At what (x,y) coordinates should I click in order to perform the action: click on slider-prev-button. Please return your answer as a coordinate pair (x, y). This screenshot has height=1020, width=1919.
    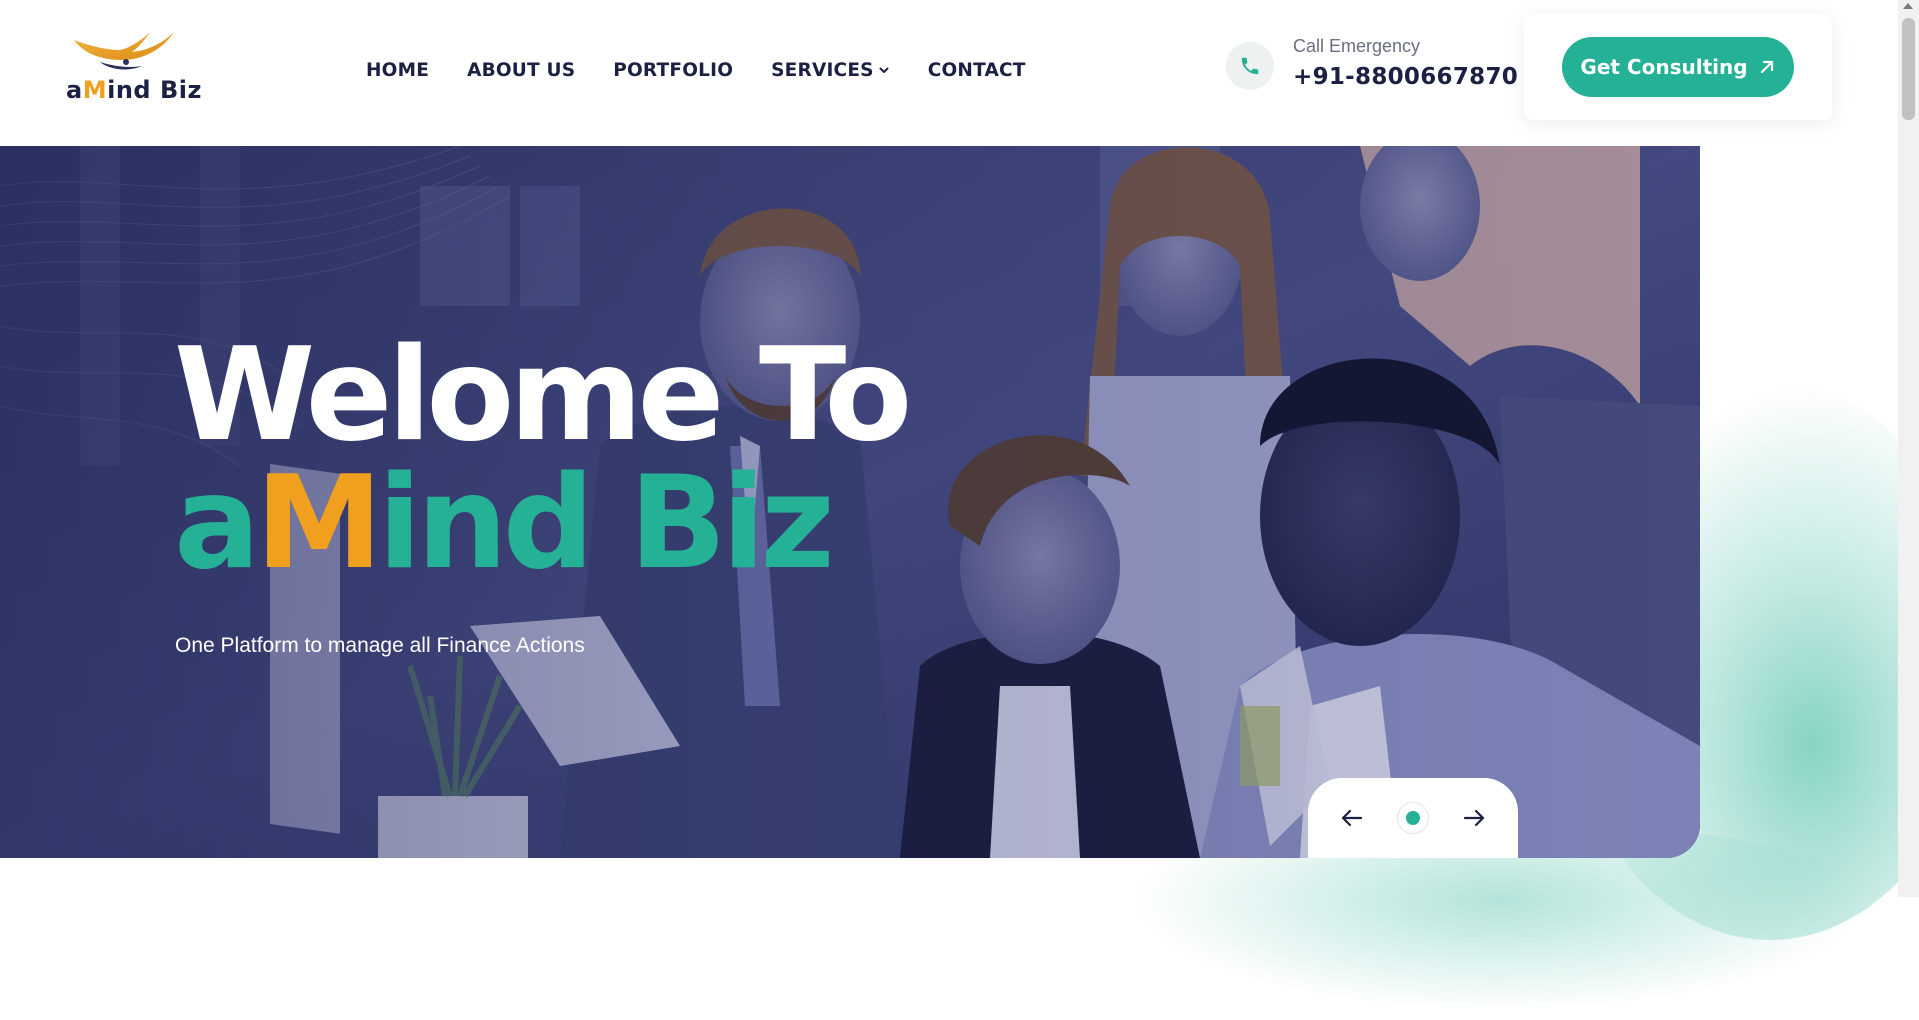
    Looking at the image, I should click on (1352, 818).